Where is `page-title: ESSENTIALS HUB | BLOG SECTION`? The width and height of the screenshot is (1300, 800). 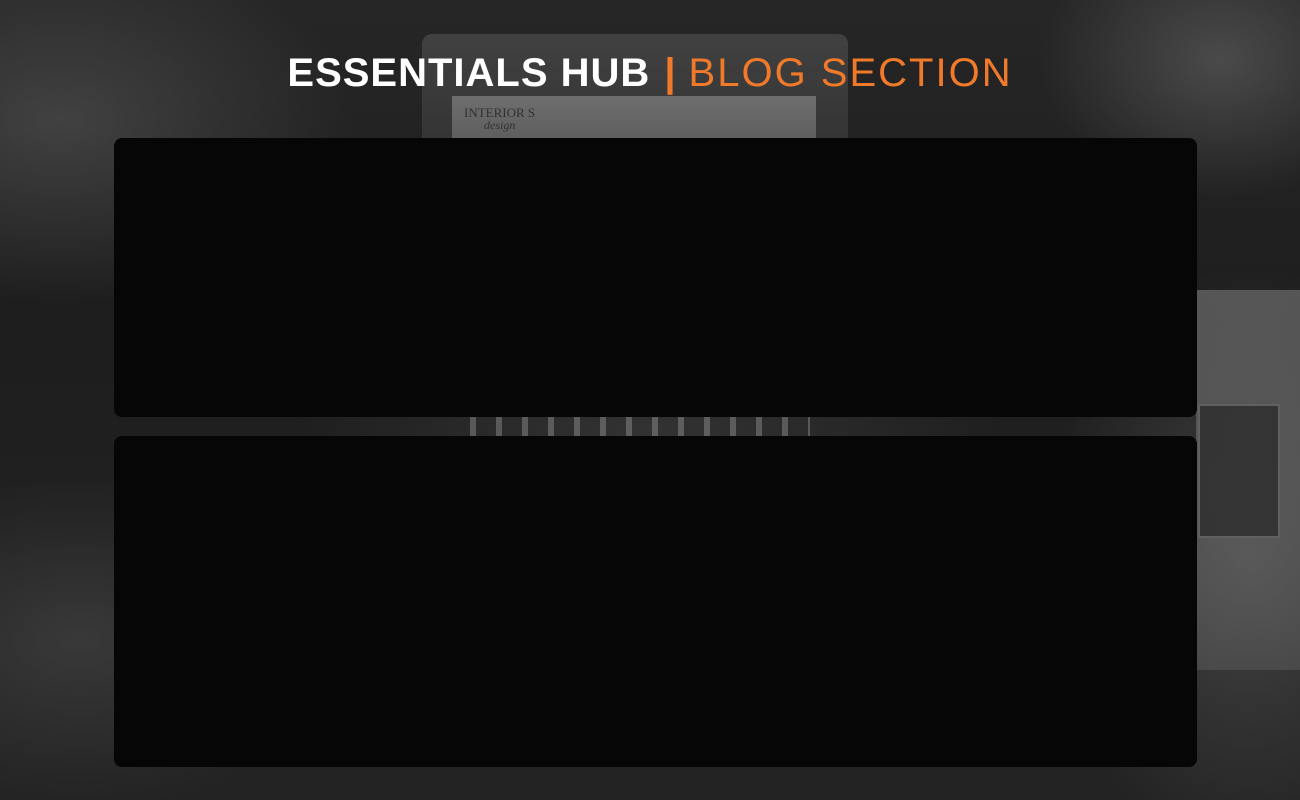 page-title: ESSENTIALS HUB | BLOG SECTION is located at coordinates (650, 73).